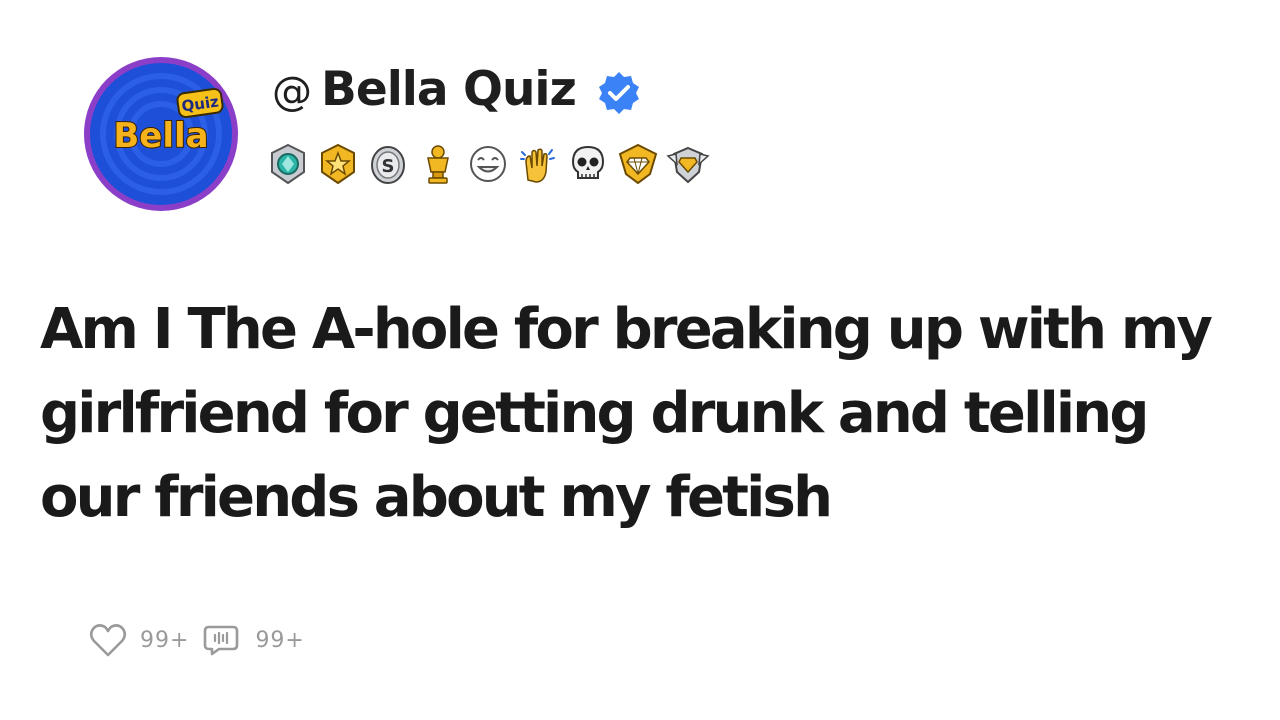  I want to click on comments-count: 99+, so click(280, 640).